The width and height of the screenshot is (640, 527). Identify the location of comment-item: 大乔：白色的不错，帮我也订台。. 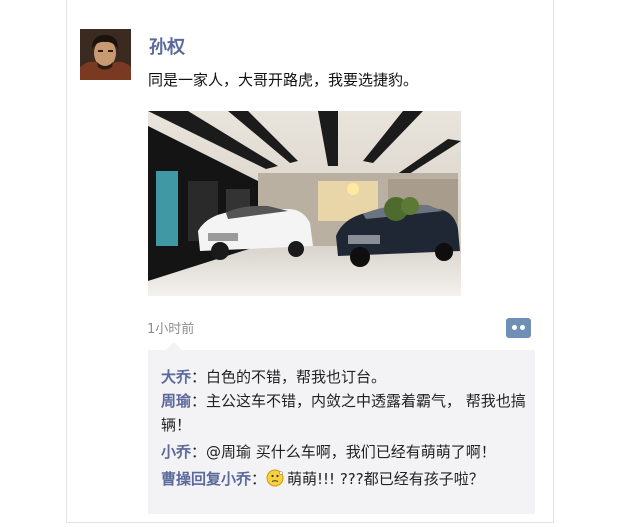
(345, 377).